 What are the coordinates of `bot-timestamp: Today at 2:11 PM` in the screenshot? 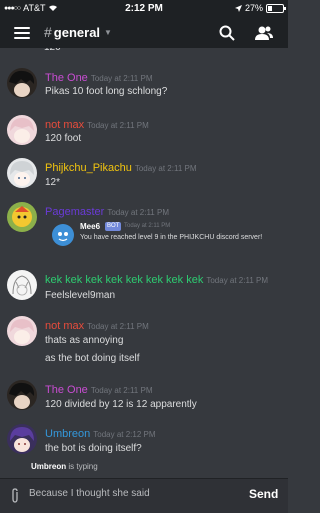 It's located at (147, 226).